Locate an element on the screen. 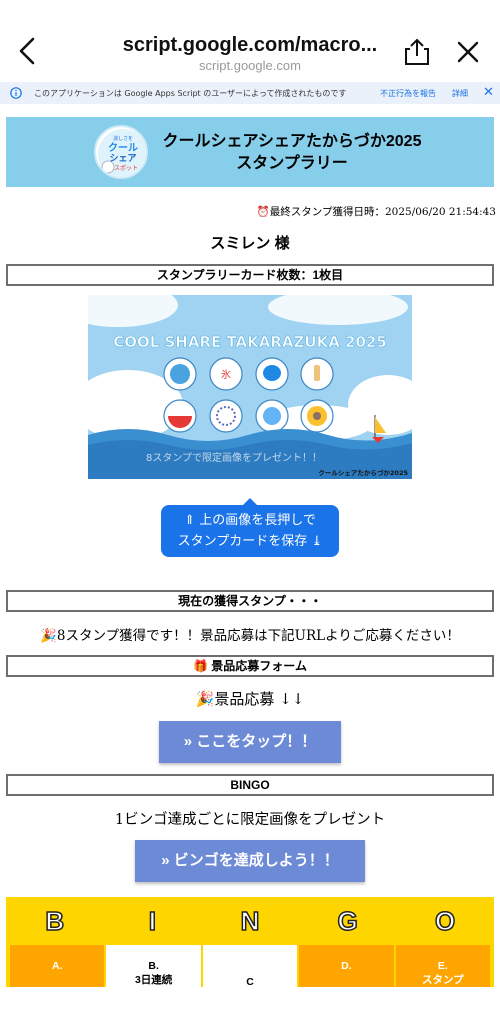  svg-text: 氷 is located at coordinates (226, 374).